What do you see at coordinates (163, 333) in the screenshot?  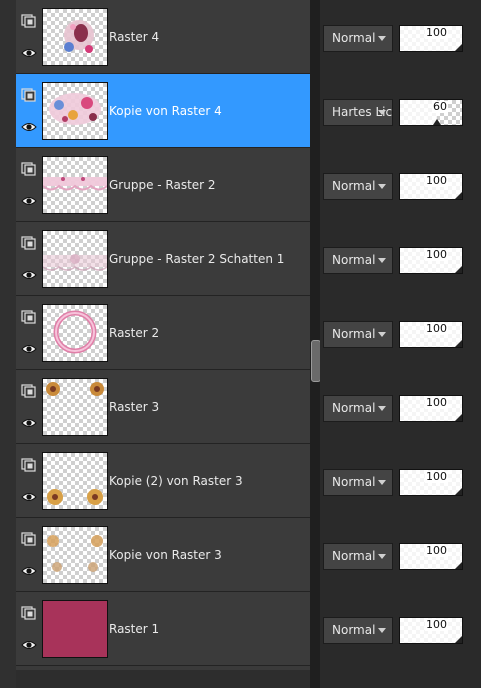 I see `layer-row: Raster 2` at bounding box center [163, 333].